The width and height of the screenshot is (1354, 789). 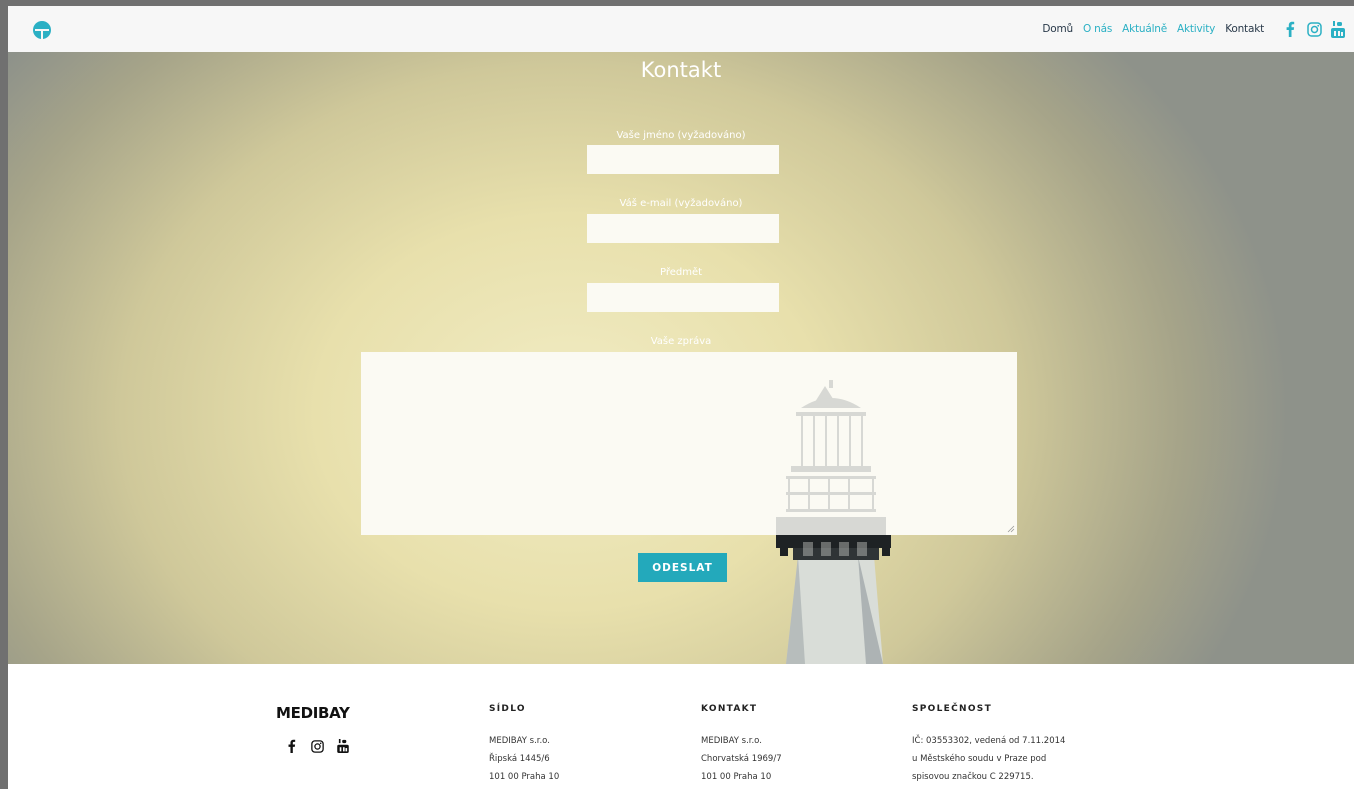 What do you see at coordinates (683, 159) in the screenshot?
I see `name-field` at bounding box center [683, 159].